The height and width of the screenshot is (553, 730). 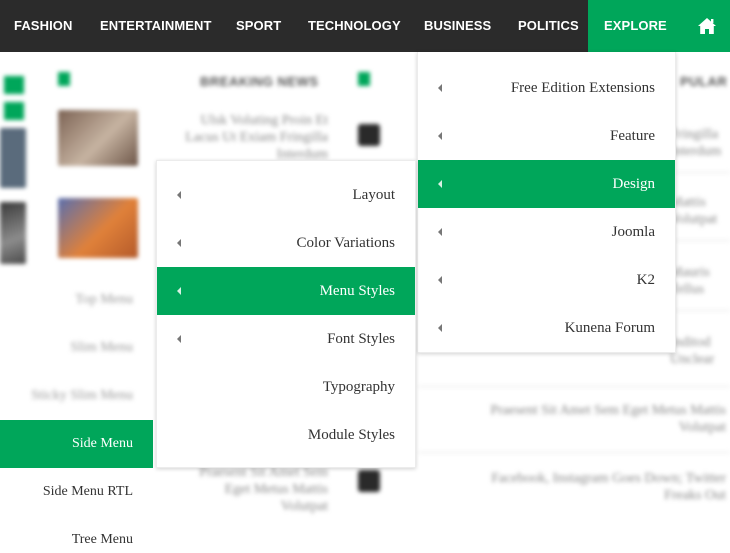 I want to click on design-item-font-styles: Font Styles, so click(x=286, y=339).